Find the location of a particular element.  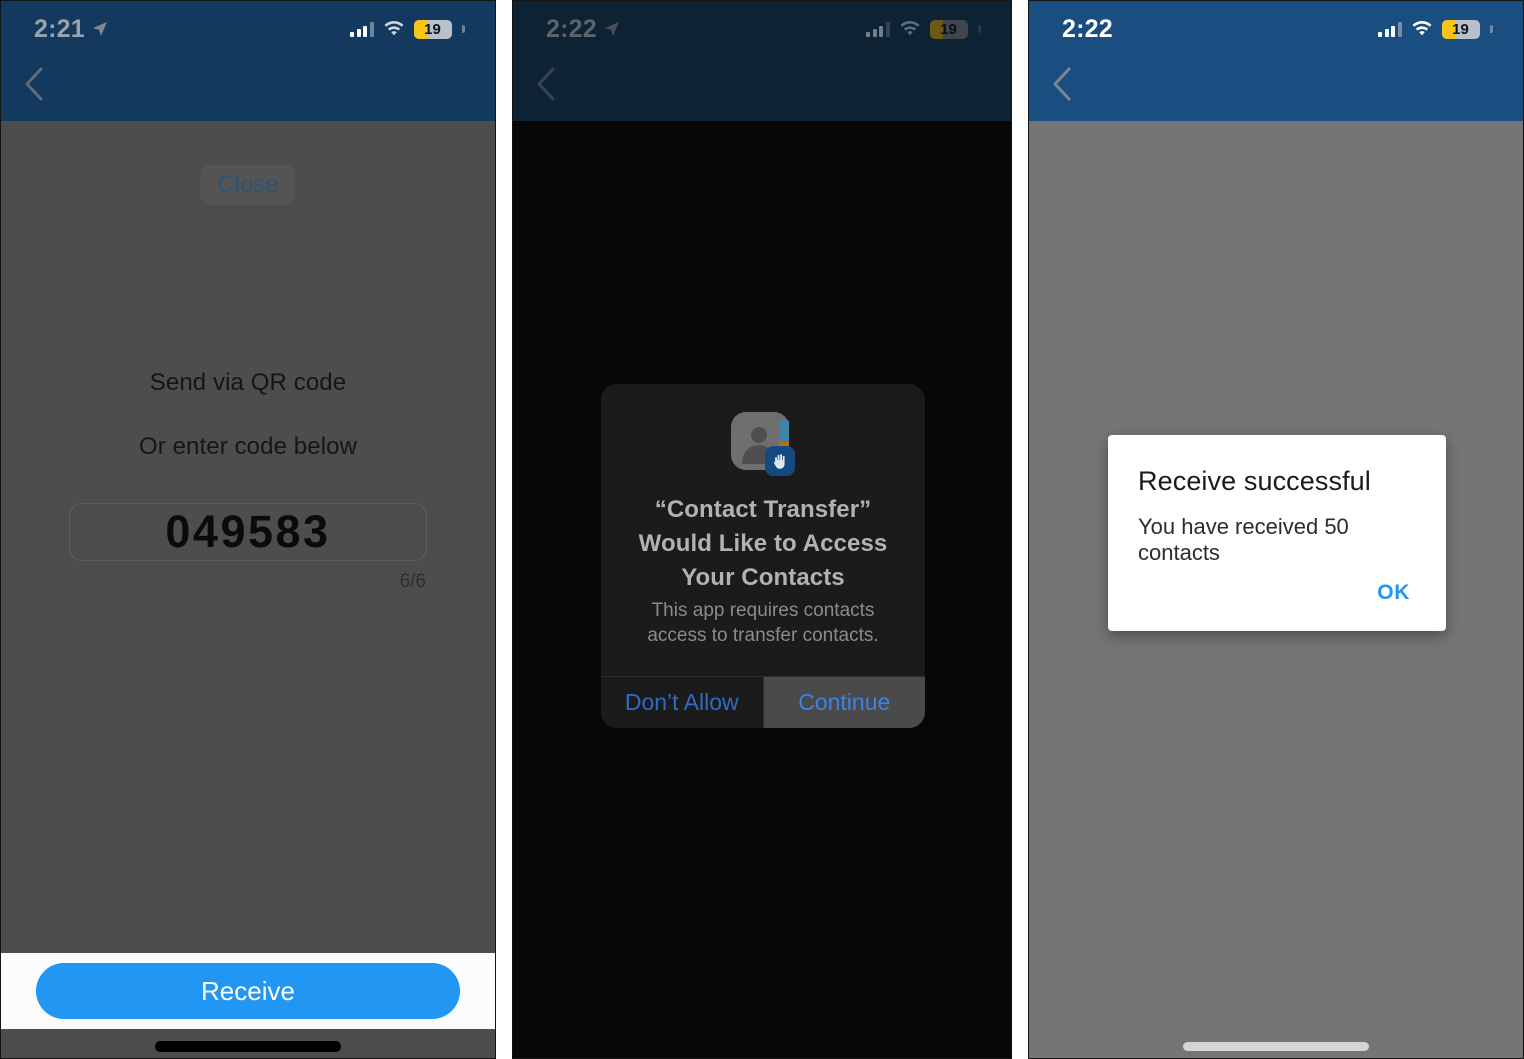

contacts-privacy-icon is located at coordinates (763, 444).